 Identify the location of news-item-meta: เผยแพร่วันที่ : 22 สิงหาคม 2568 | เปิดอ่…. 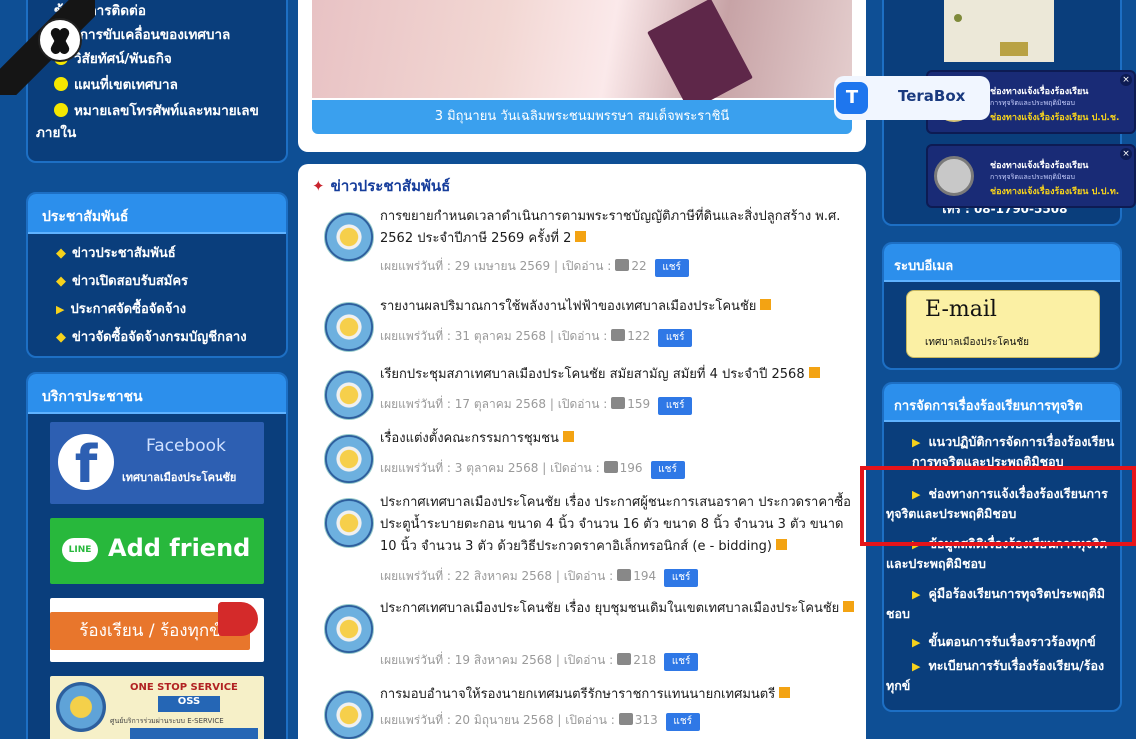
(539, 576).